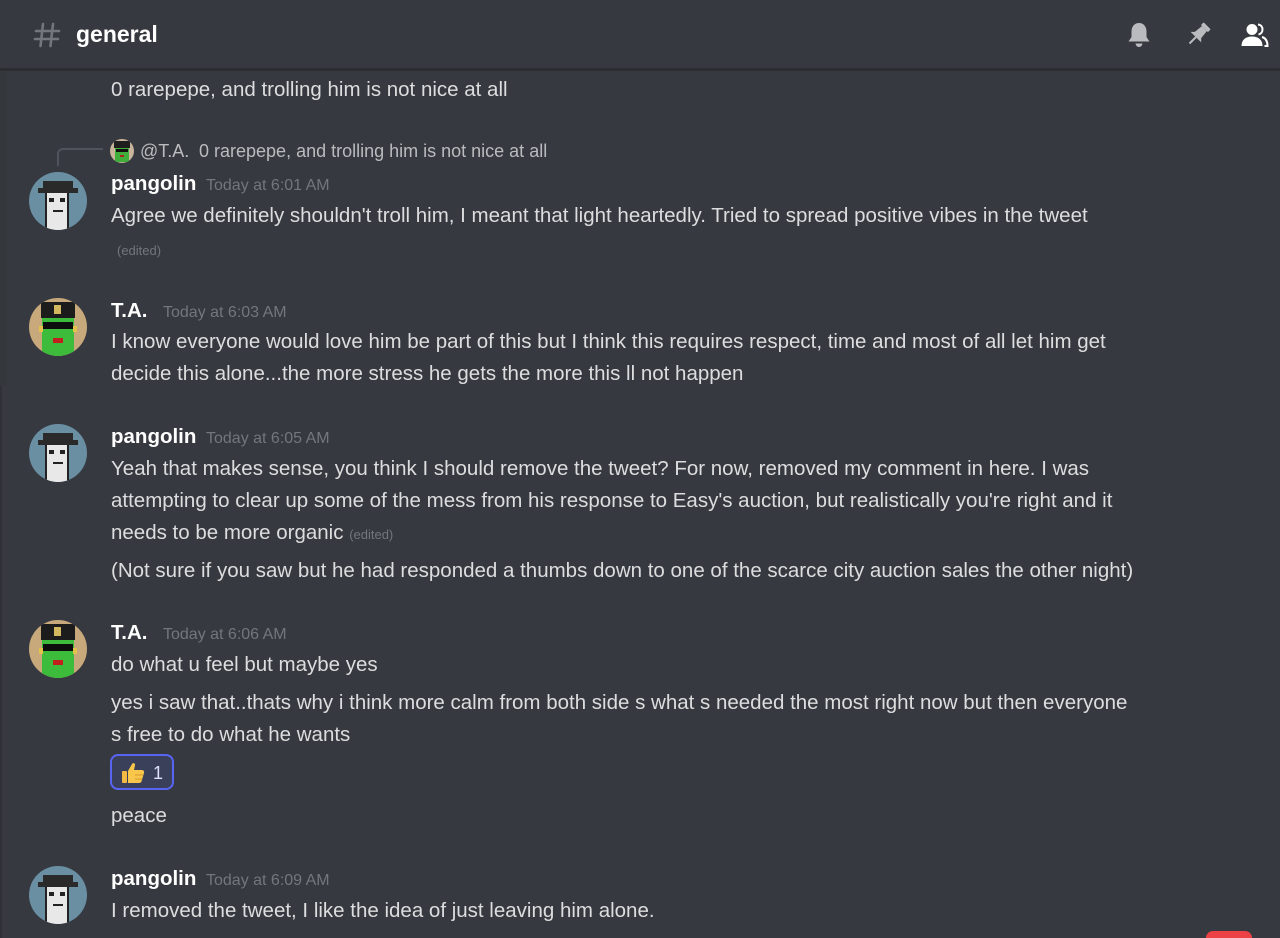 This screenshot has height=938, width=1280. Describe the element at coordinates (268, 880) in the screenshot. I see `message-timestamp: Today at 6:09 AM` at that location.